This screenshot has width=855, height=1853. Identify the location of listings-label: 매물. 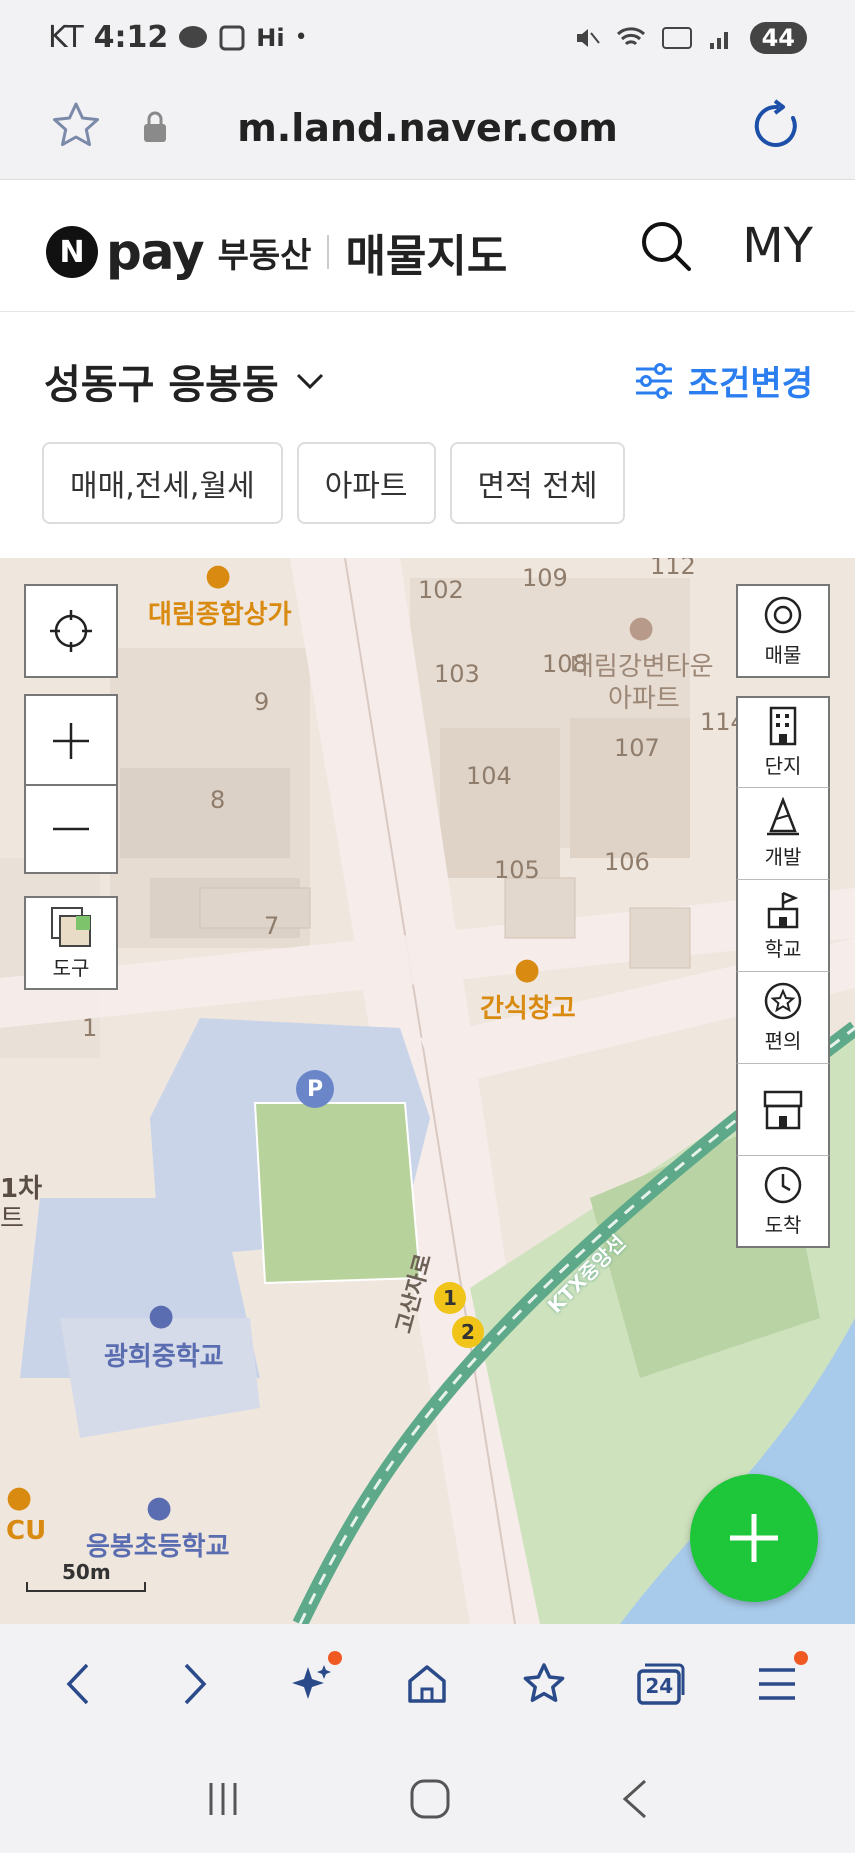
(783, 654).